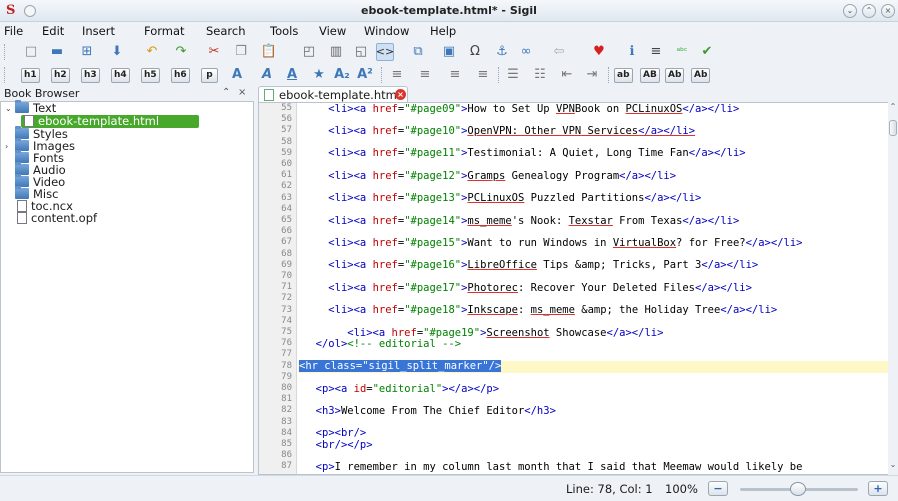  Describe the element at coordinates (701, 75) in the screenshot. I see `capitalize-button: Ab` at that location.